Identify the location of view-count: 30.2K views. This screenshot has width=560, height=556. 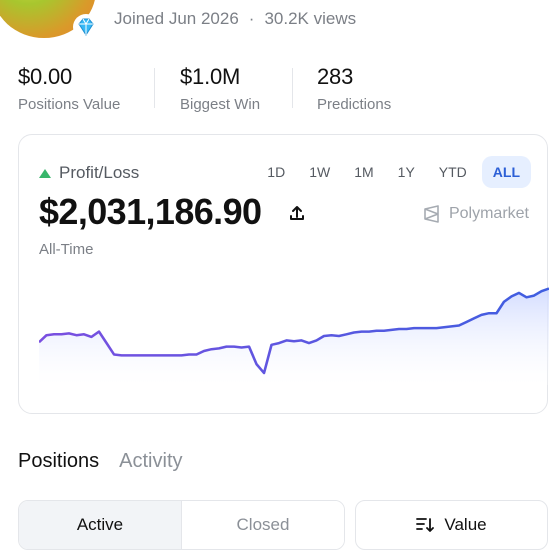
(310, 18).